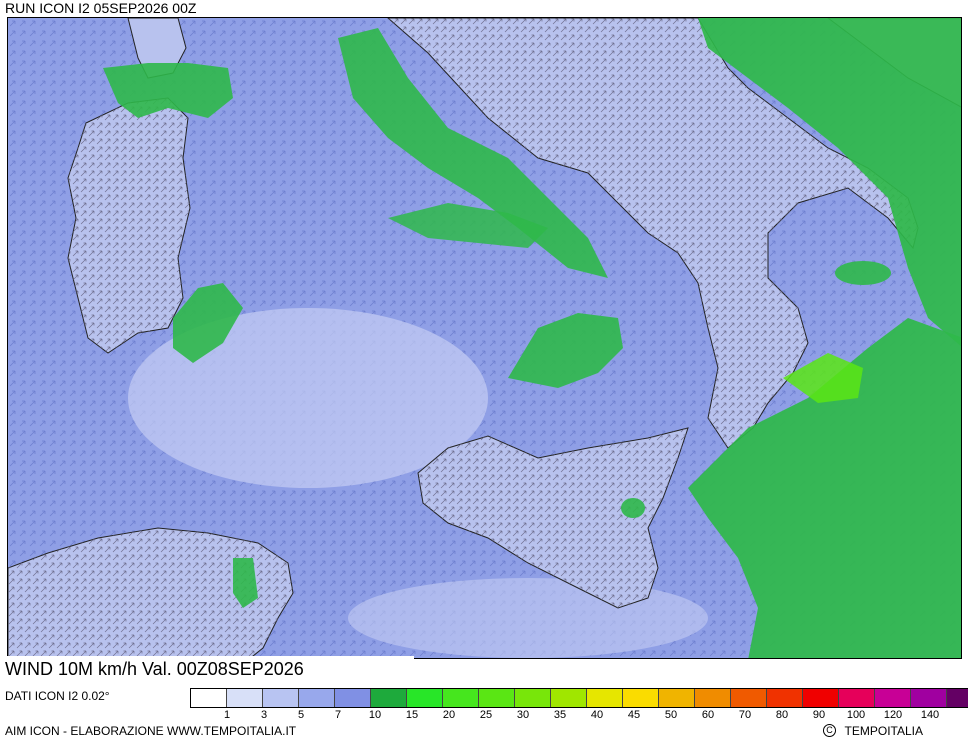 Image resolution: width=968 pixels, height=745 pixels. I want to click on legend-tick-label: 30, so click(523, 715).